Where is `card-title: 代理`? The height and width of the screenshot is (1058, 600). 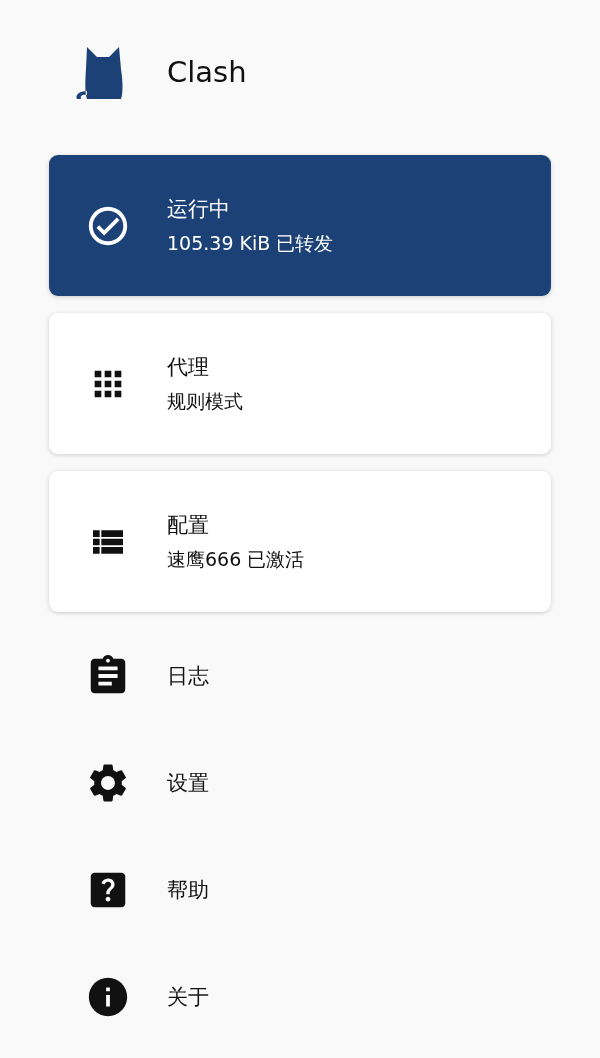 card-title: 代理 is located at coordinates (188, 367).